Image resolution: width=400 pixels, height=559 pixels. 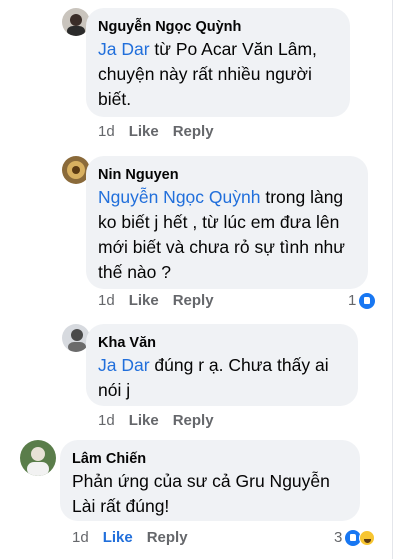 I want to click on reaction-count: 3, so click(x=338, y=537).